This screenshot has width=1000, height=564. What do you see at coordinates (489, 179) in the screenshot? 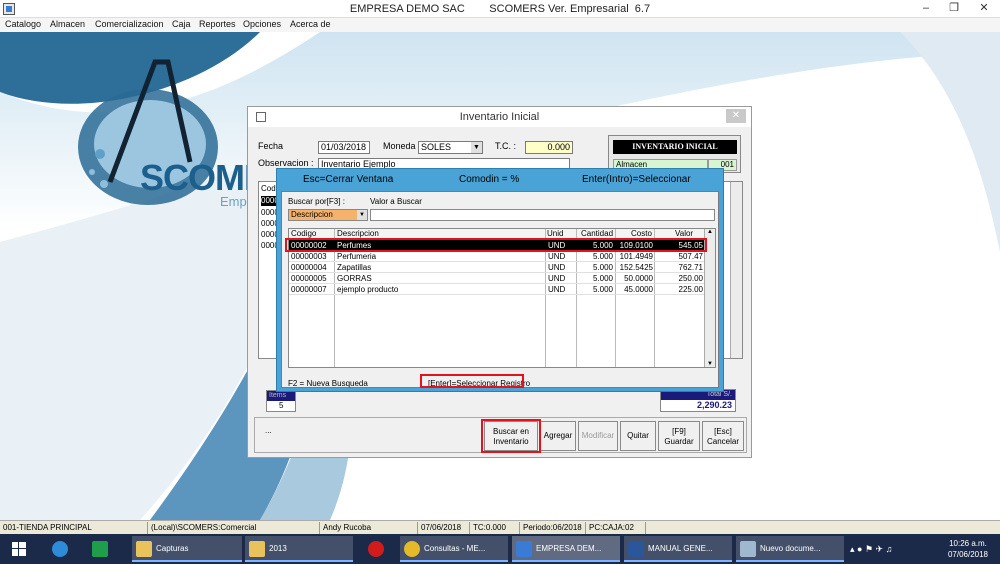
I see `comodin-hint: Comodin = %` at bounding box center [489, 179].